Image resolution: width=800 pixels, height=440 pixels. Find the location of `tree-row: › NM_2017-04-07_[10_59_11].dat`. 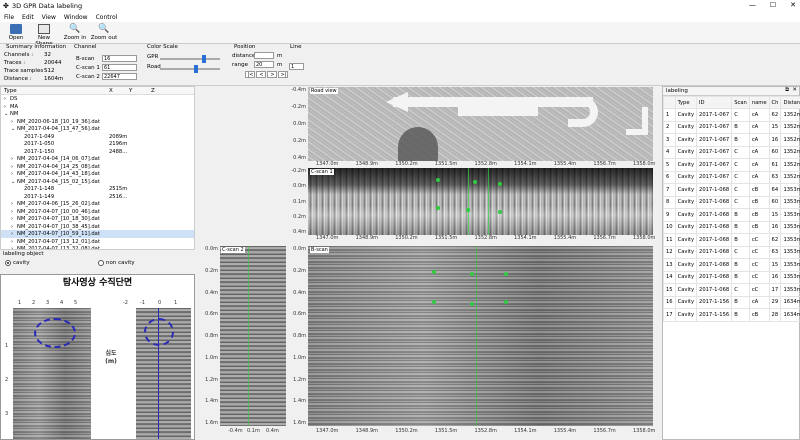

tree-row: › NM_2017-04-07_[10_59_11].dat is located at coordinates (97, 234).